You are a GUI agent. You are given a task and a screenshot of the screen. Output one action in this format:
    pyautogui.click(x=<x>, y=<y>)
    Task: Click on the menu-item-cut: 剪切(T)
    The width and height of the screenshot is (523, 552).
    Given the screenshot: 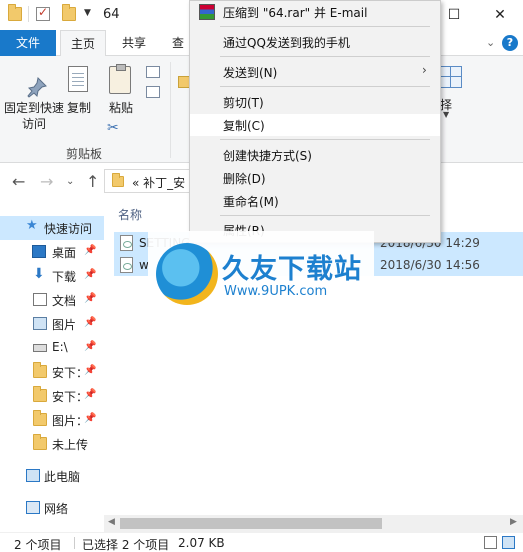 What is the action you would take?
    pyautogui.click(x=315, y=102)
    